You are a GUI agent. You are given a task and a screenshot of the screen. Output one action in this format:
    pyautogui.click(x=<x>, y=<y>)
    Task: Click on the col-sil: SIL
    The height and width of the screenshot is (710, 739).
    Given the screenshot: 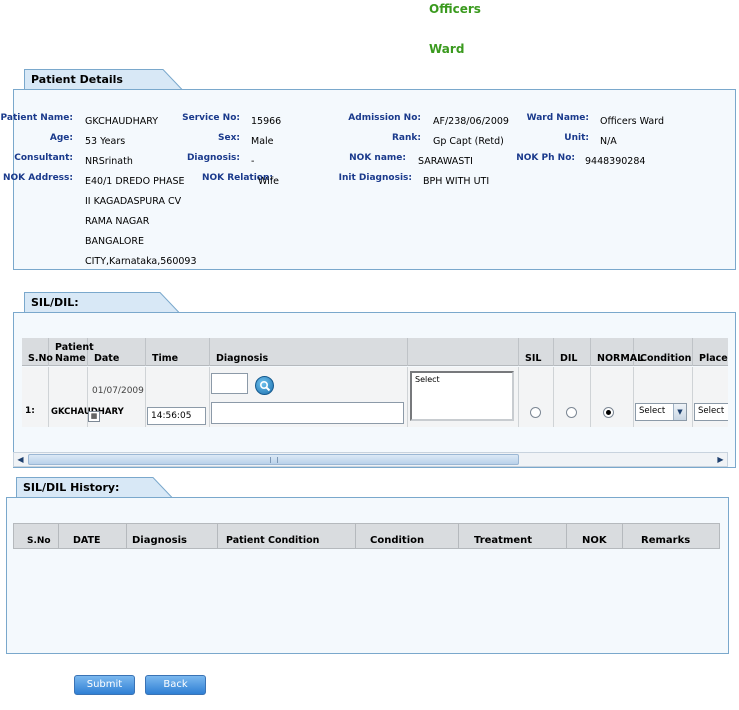 What is the action you would take?
    pyautogui.click(x=536, y=352)
    